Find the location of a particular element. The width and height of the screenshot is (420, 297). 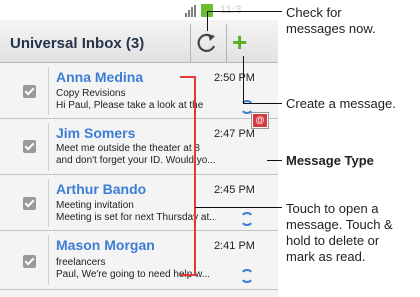

callout-touch-line4: mark as read. is located at coordinates (326, 256).